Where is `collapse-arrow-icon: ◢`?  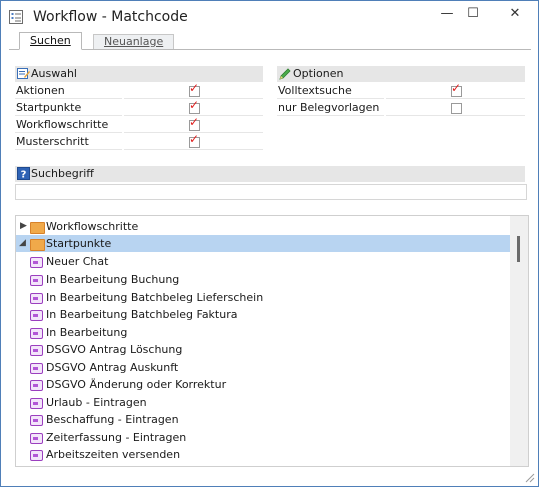 collapse-arrow-icon: ◢ is located at coordinates (22, 243).